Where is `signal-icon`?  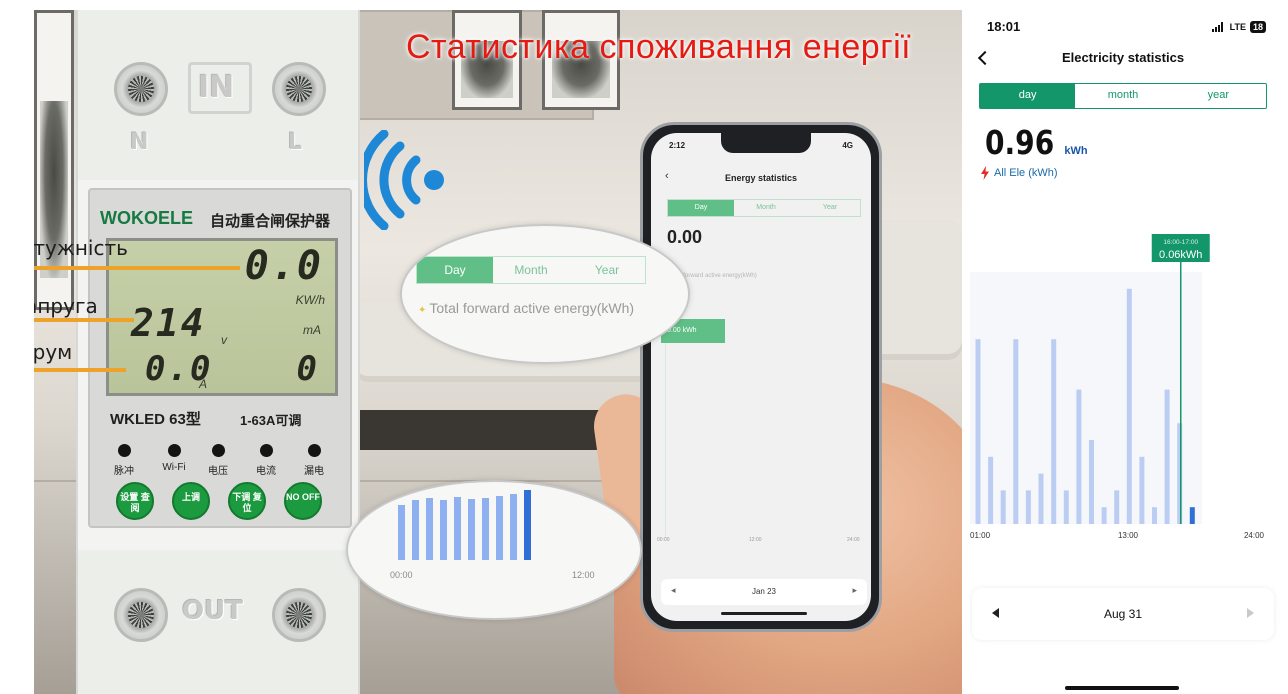 signal-icon is located at coordinates (1218, 26).